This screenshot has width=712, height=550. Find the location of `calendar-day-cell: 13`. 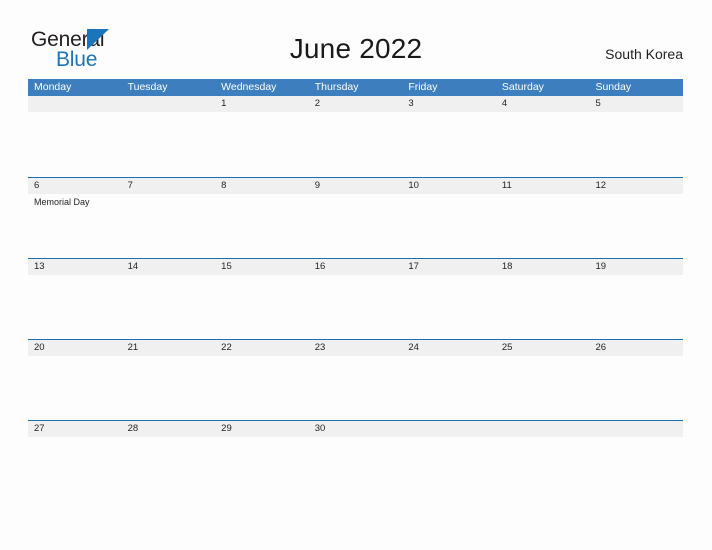

calendar-day-cell: 13 is located at coordinates (75, 299).